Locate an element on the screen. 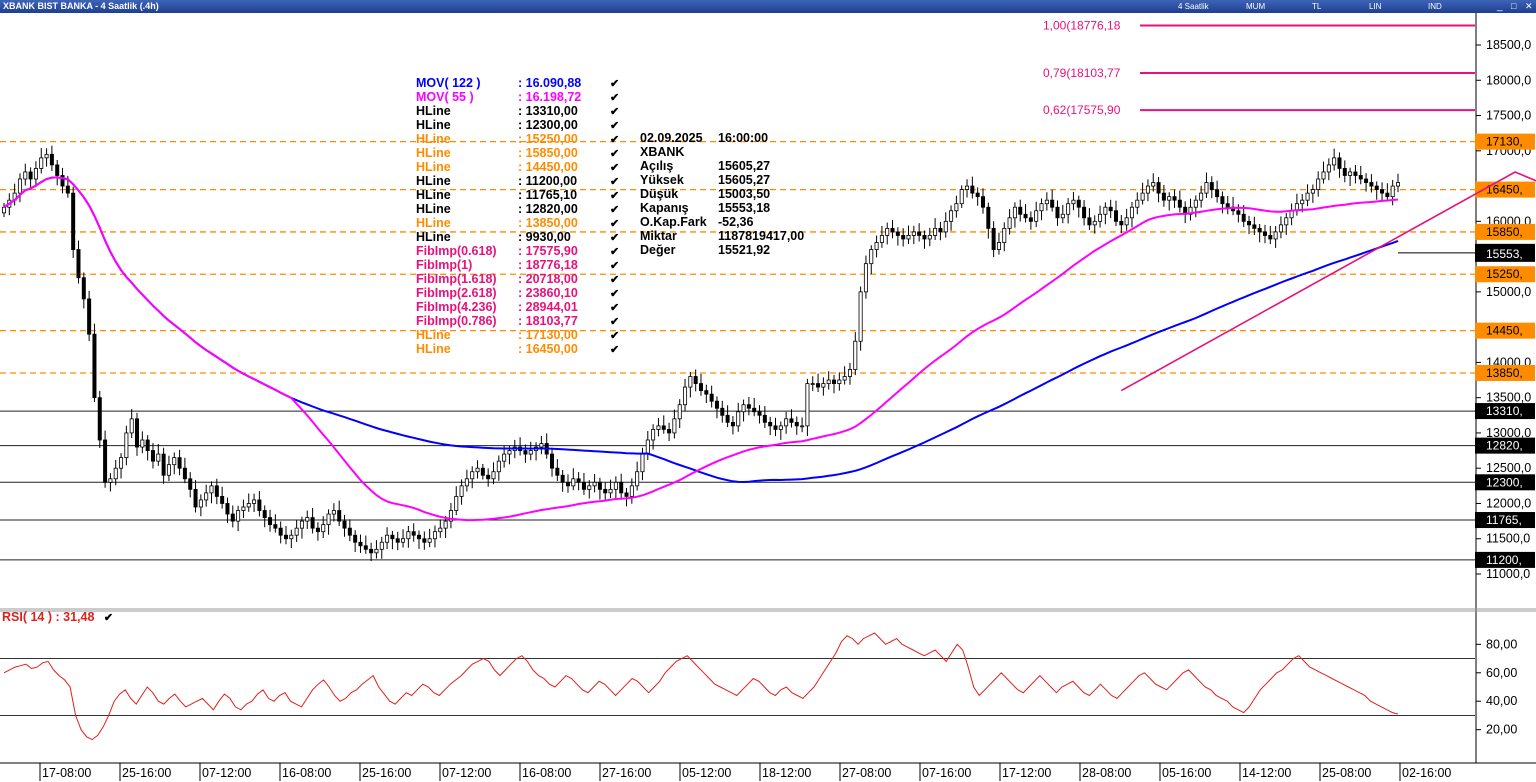  legend-row: HLine: 15250,00 ✔ is located at coordinates (517, 139).